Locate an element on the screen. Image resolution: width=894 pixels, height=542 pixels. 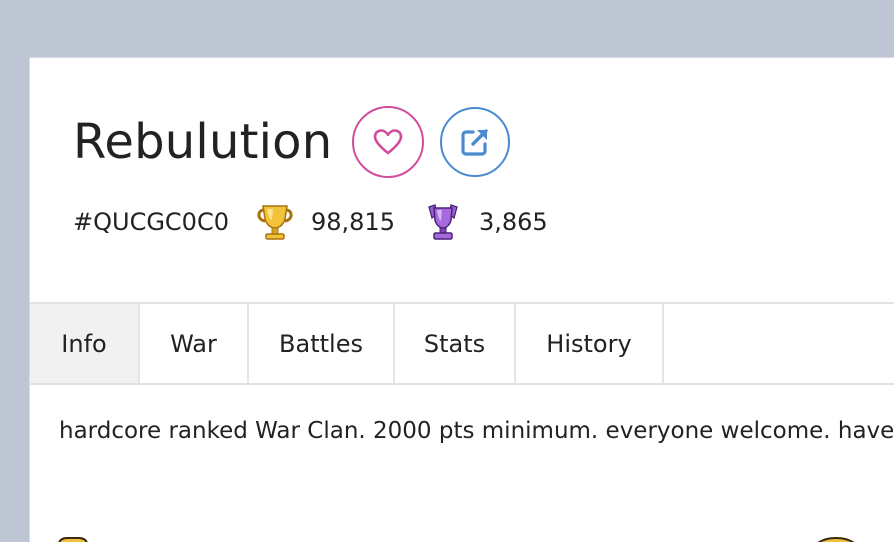
favorite-button is located at coordinates (388, 142).